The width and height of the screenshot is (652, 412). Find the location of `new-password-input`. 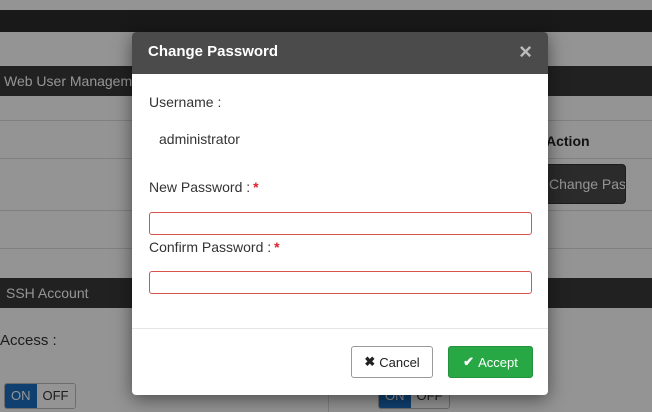

new-password-input is located at coordinates (340, 223).